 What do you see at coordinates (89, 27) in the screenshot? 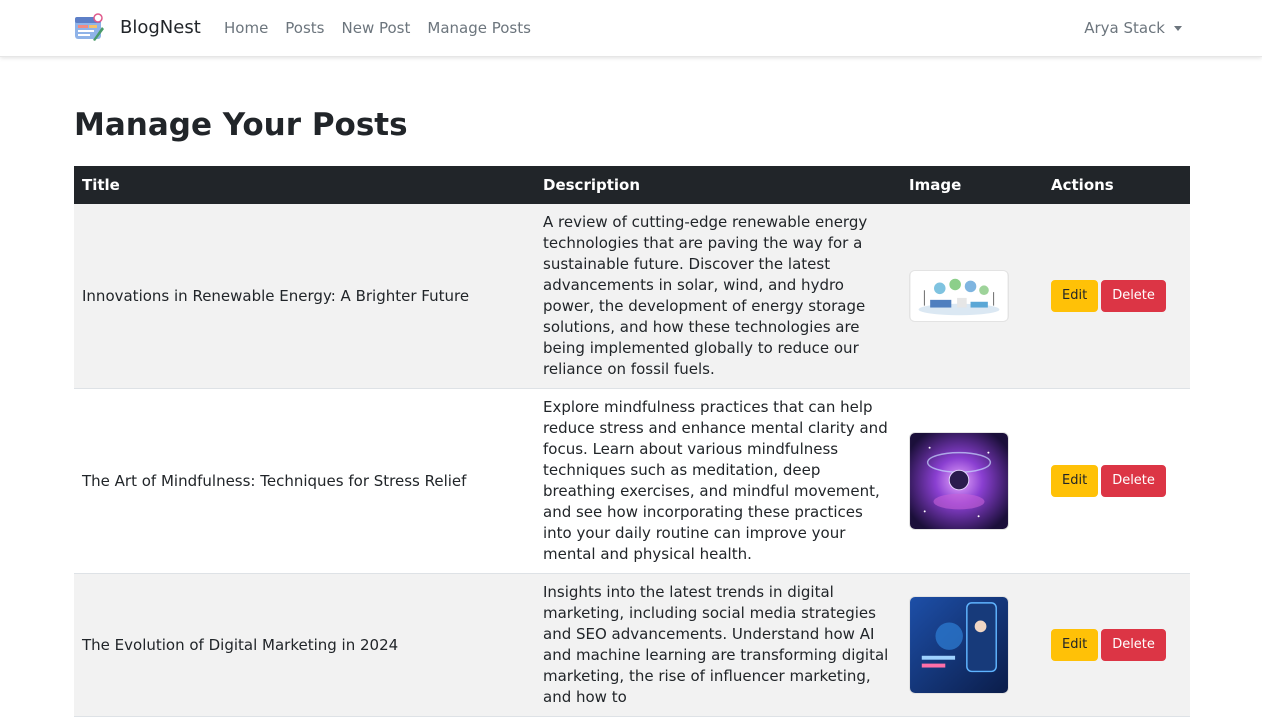
I see `blog-logo-icon` at bounding box center [89, 27].